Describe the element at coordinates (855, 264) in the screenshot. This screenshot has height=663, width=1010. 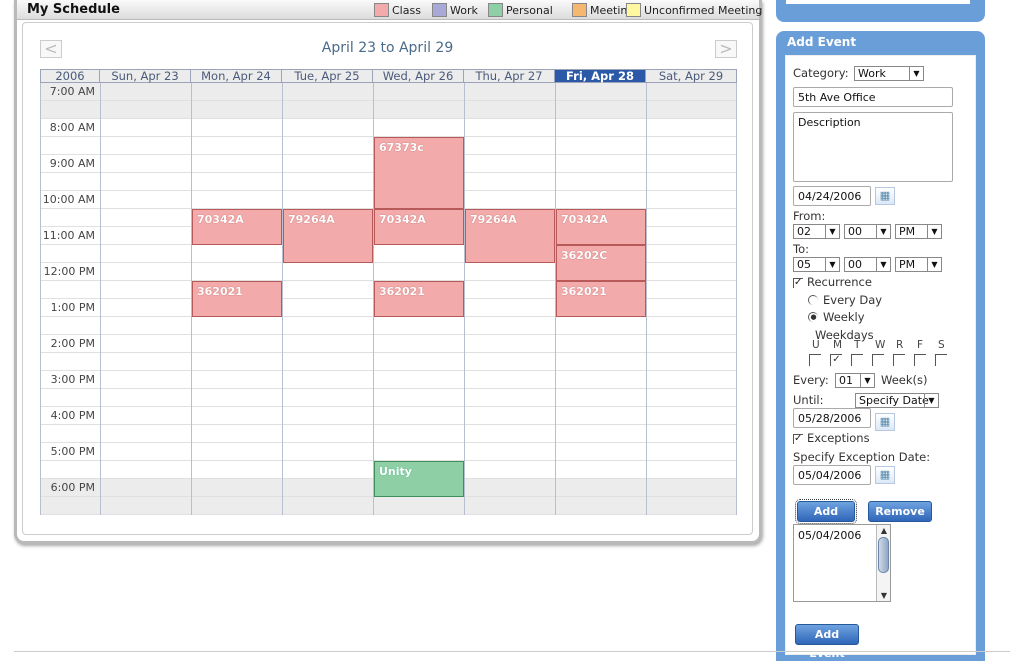
I see `to-minute-value: 00` at that location.